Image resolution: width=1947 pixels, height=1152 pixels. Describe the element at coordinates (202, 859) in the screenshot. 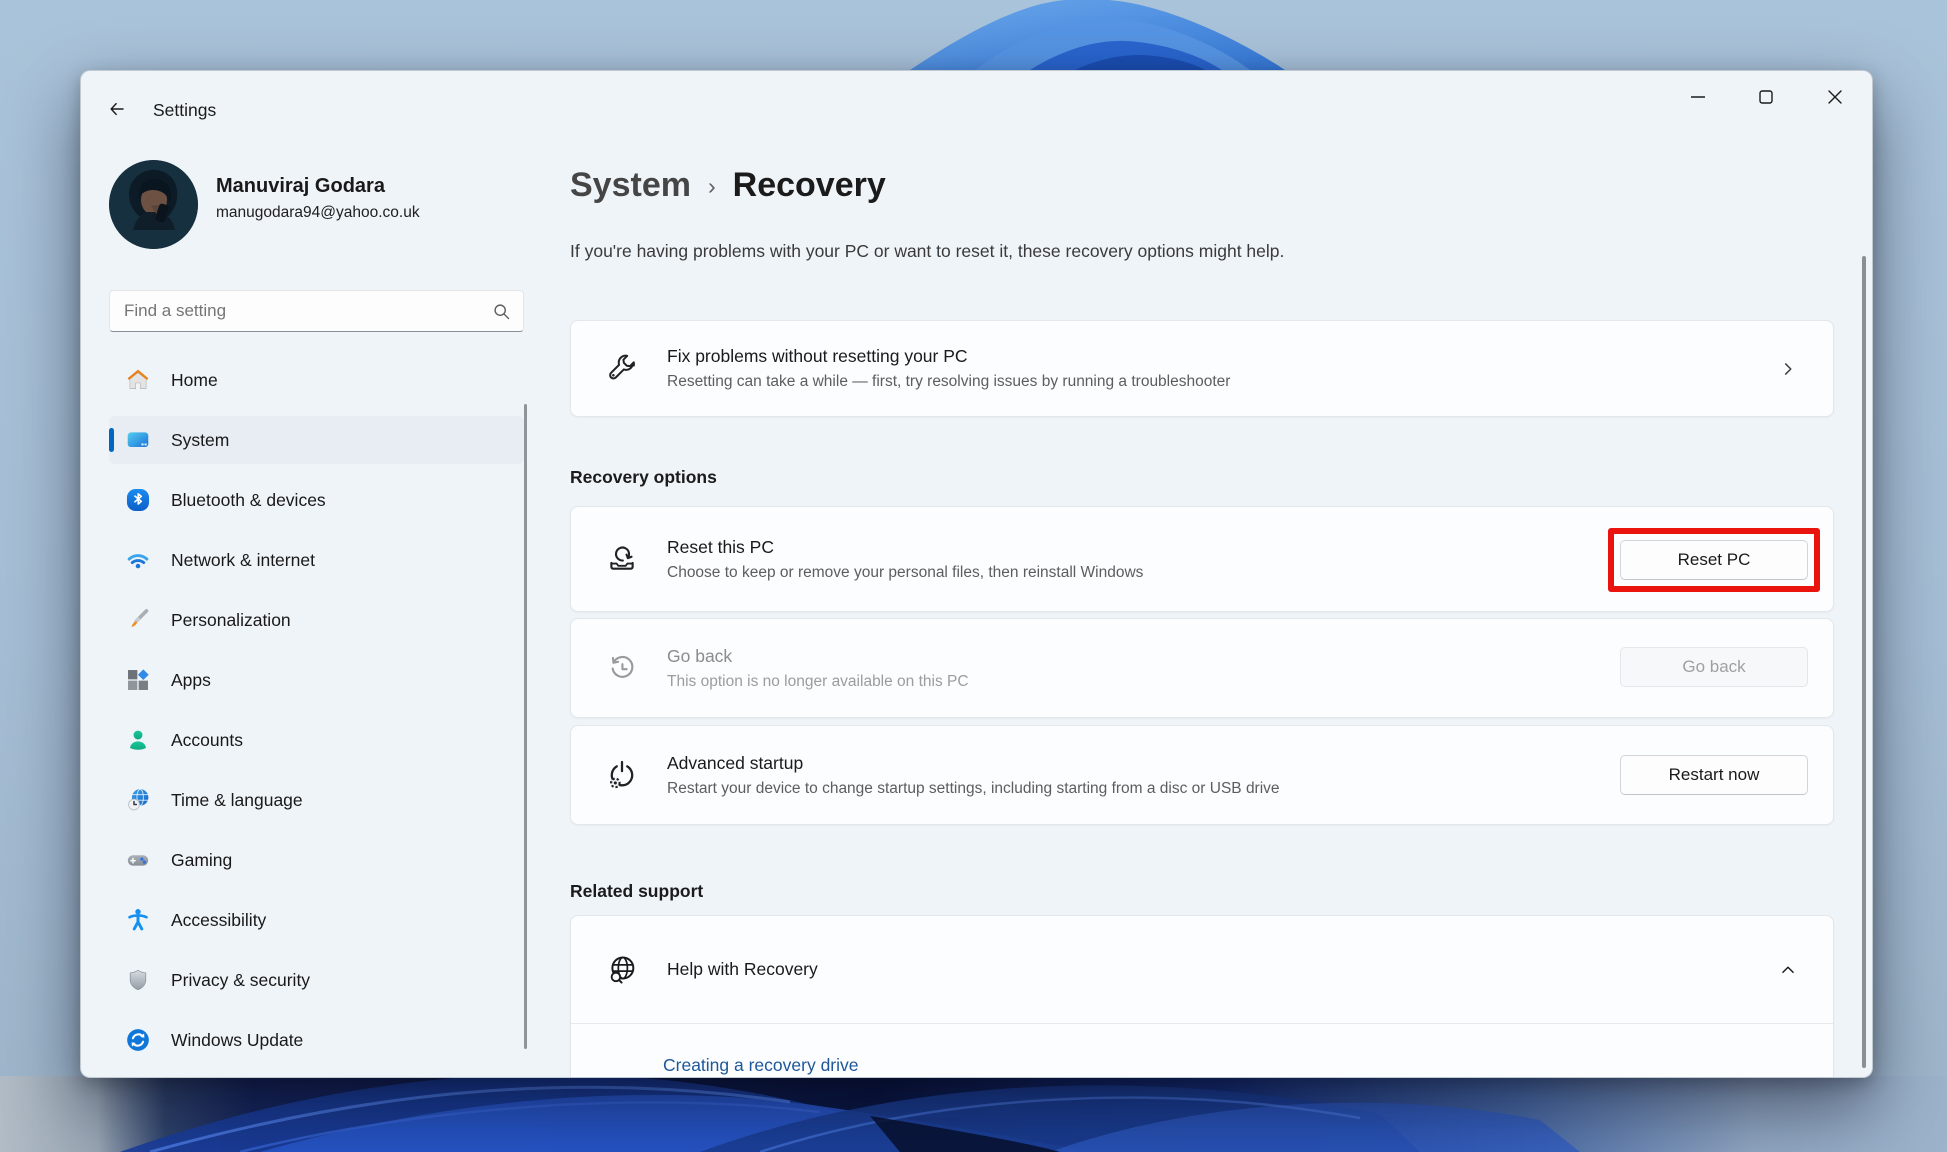

I see `sidebar-item-label: Gaming` at that location.